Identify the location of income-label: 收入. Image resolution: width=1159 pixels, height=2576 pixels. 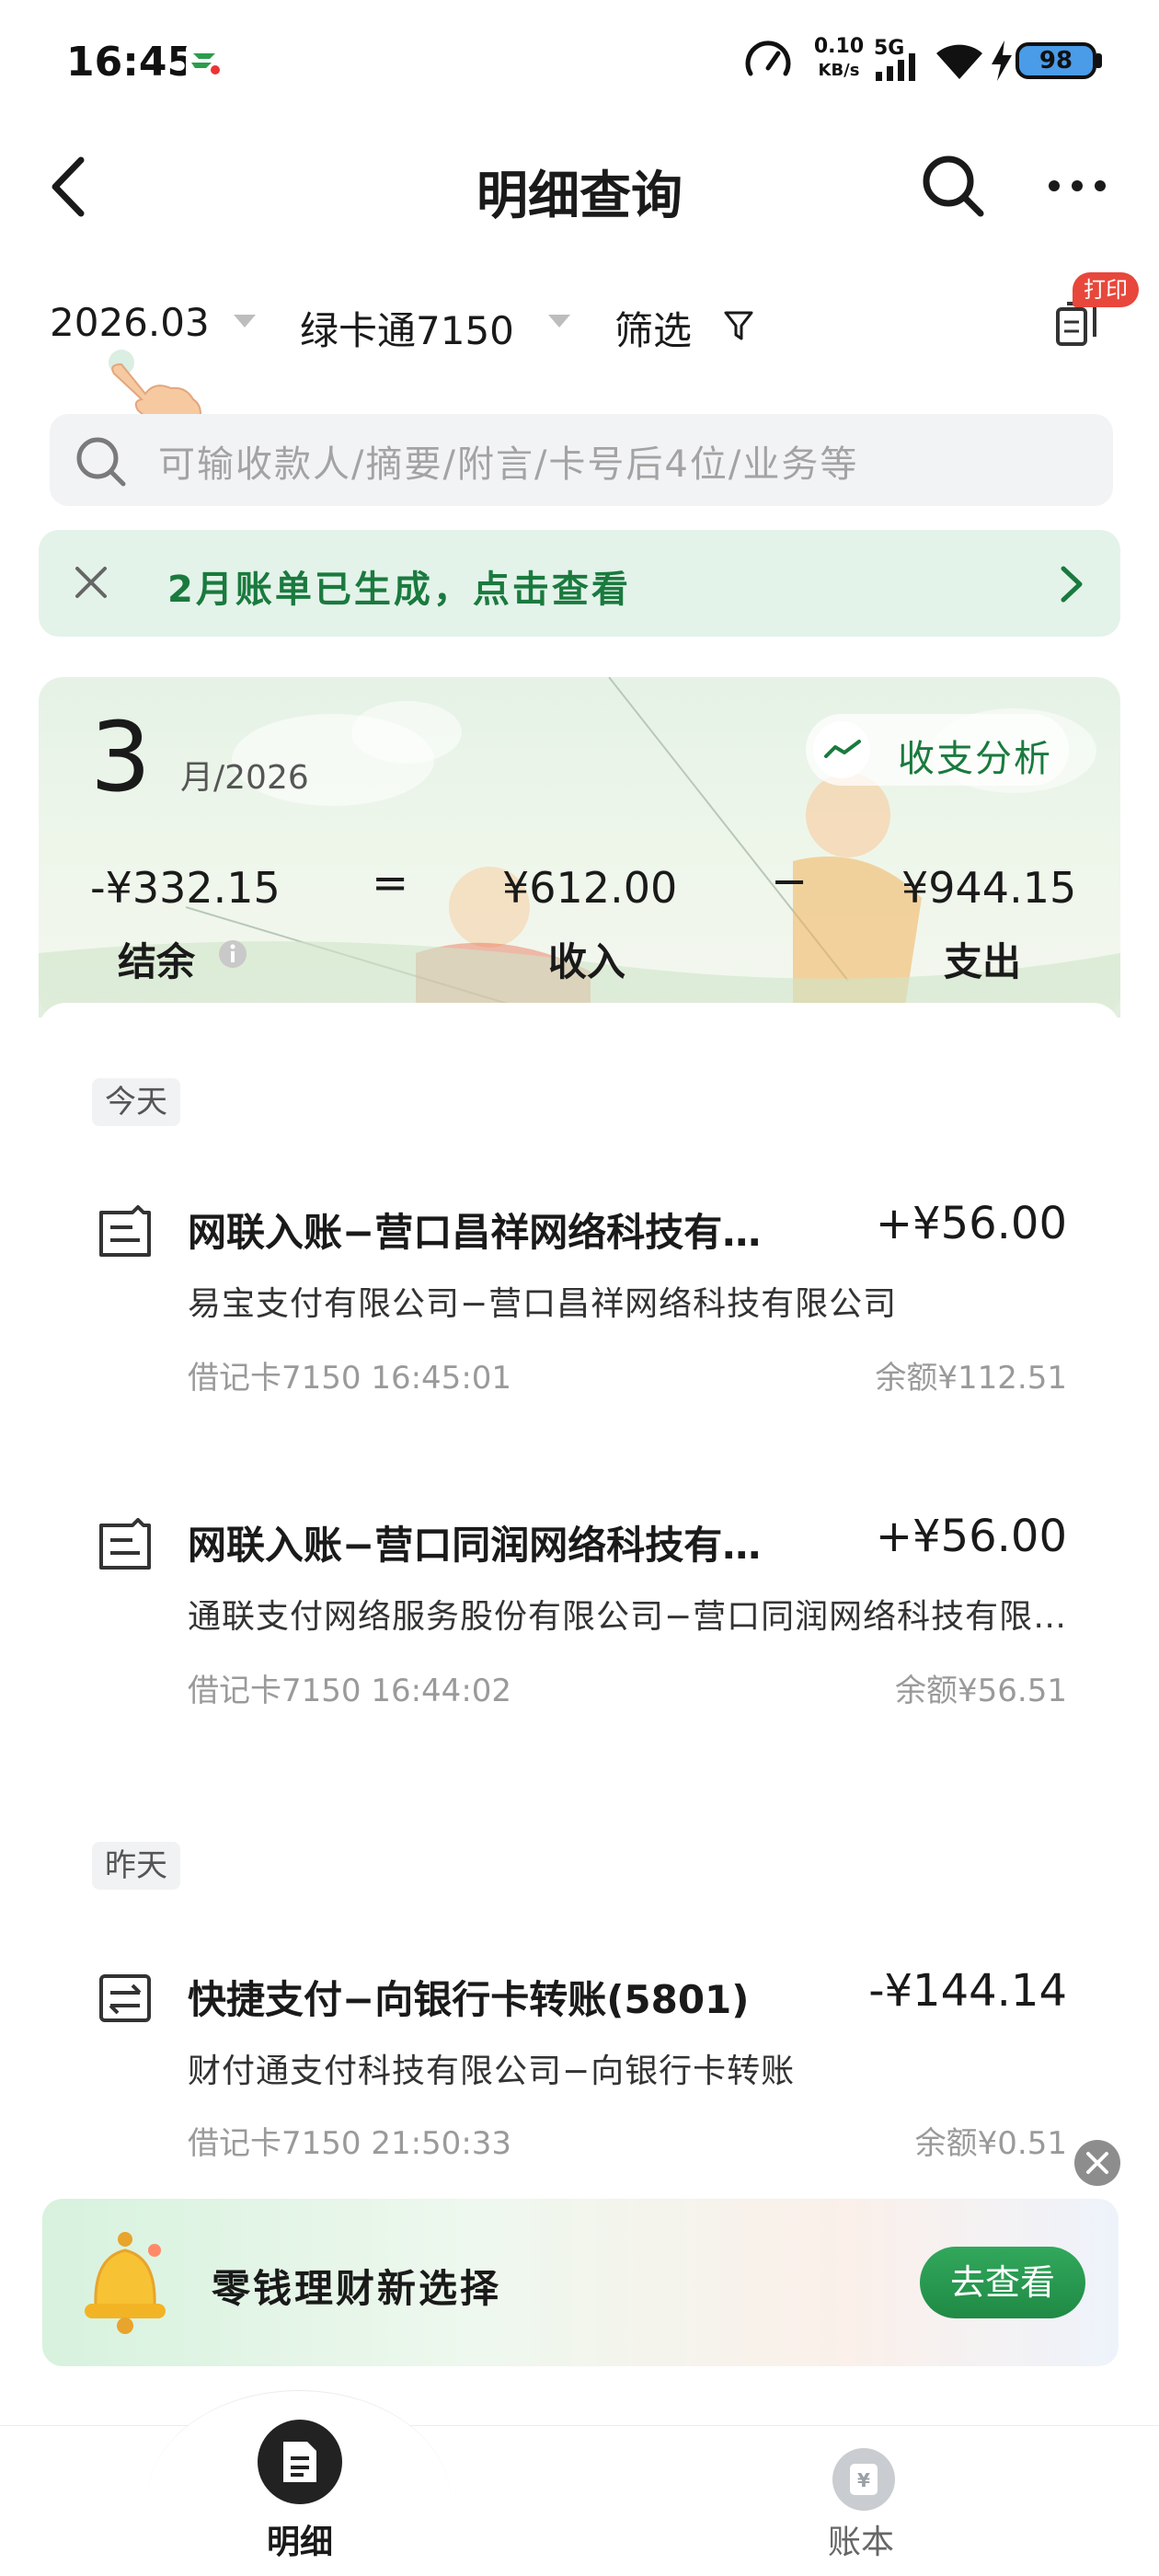
(587, 961).